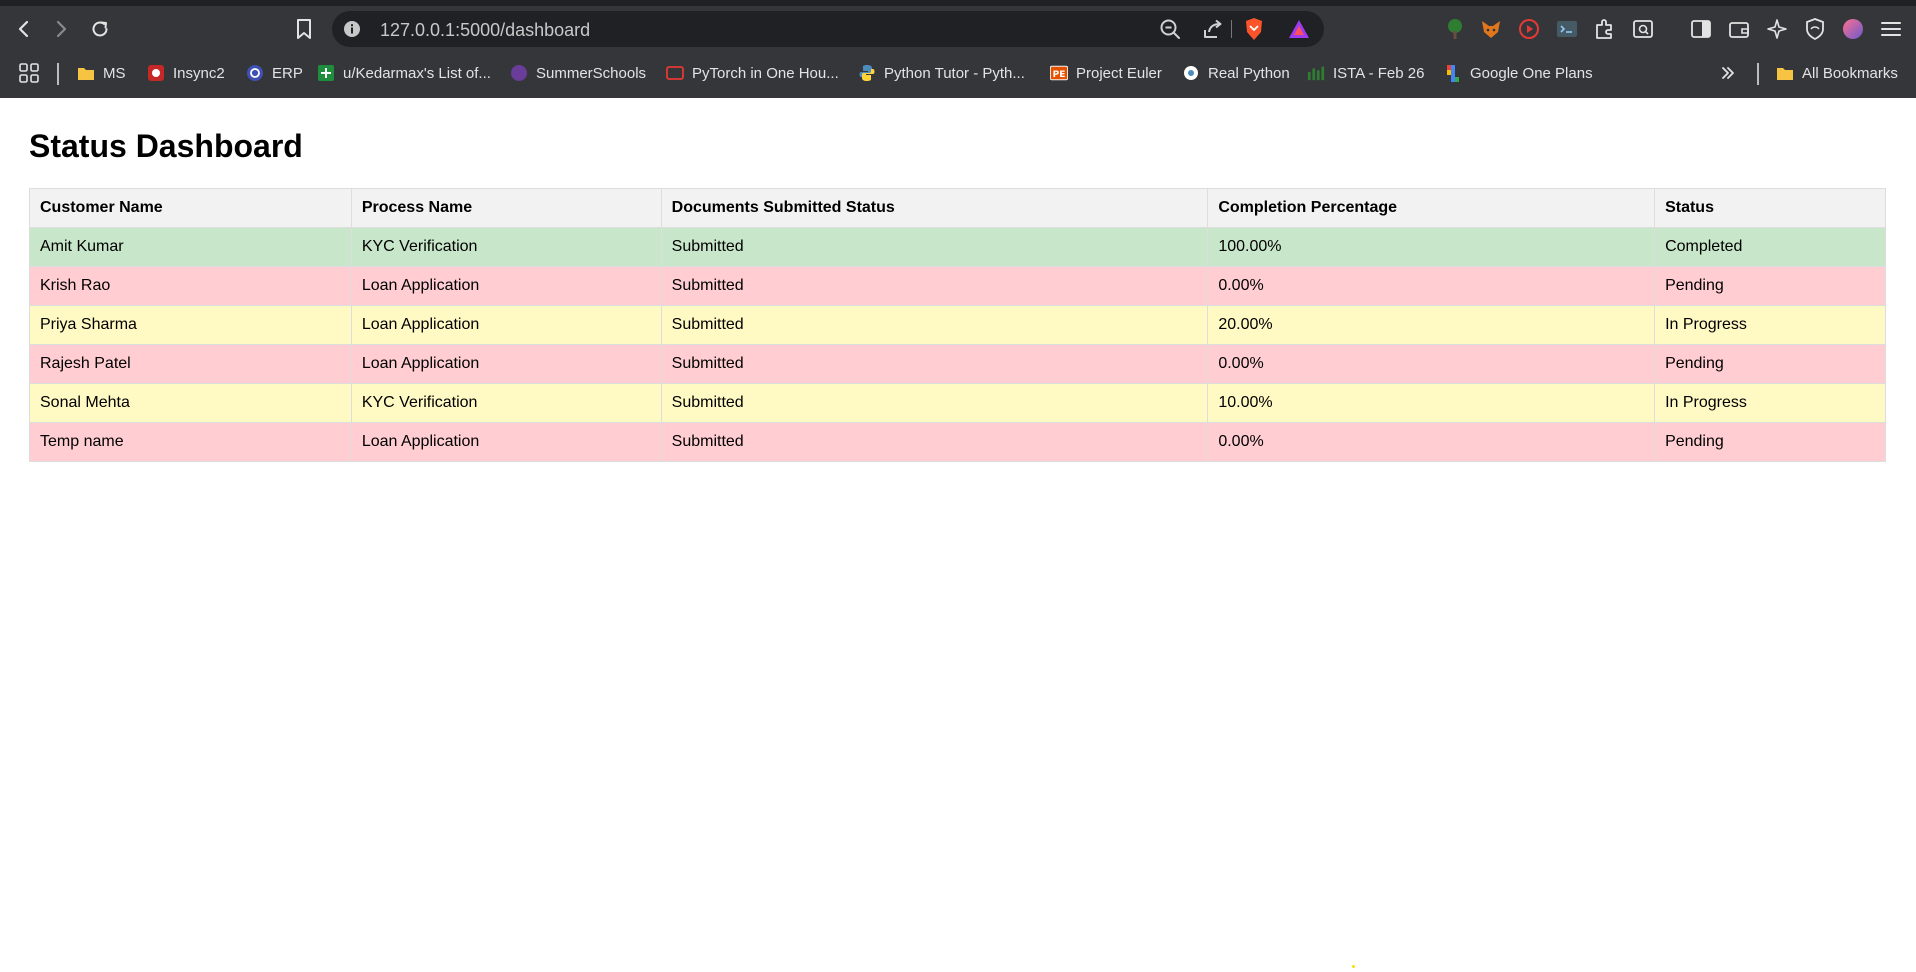 The image size is (1916, 972). Describe the element at coordinates (1605, 29) in the screenshot. I see `extensions-puzzle-icon` at that location.